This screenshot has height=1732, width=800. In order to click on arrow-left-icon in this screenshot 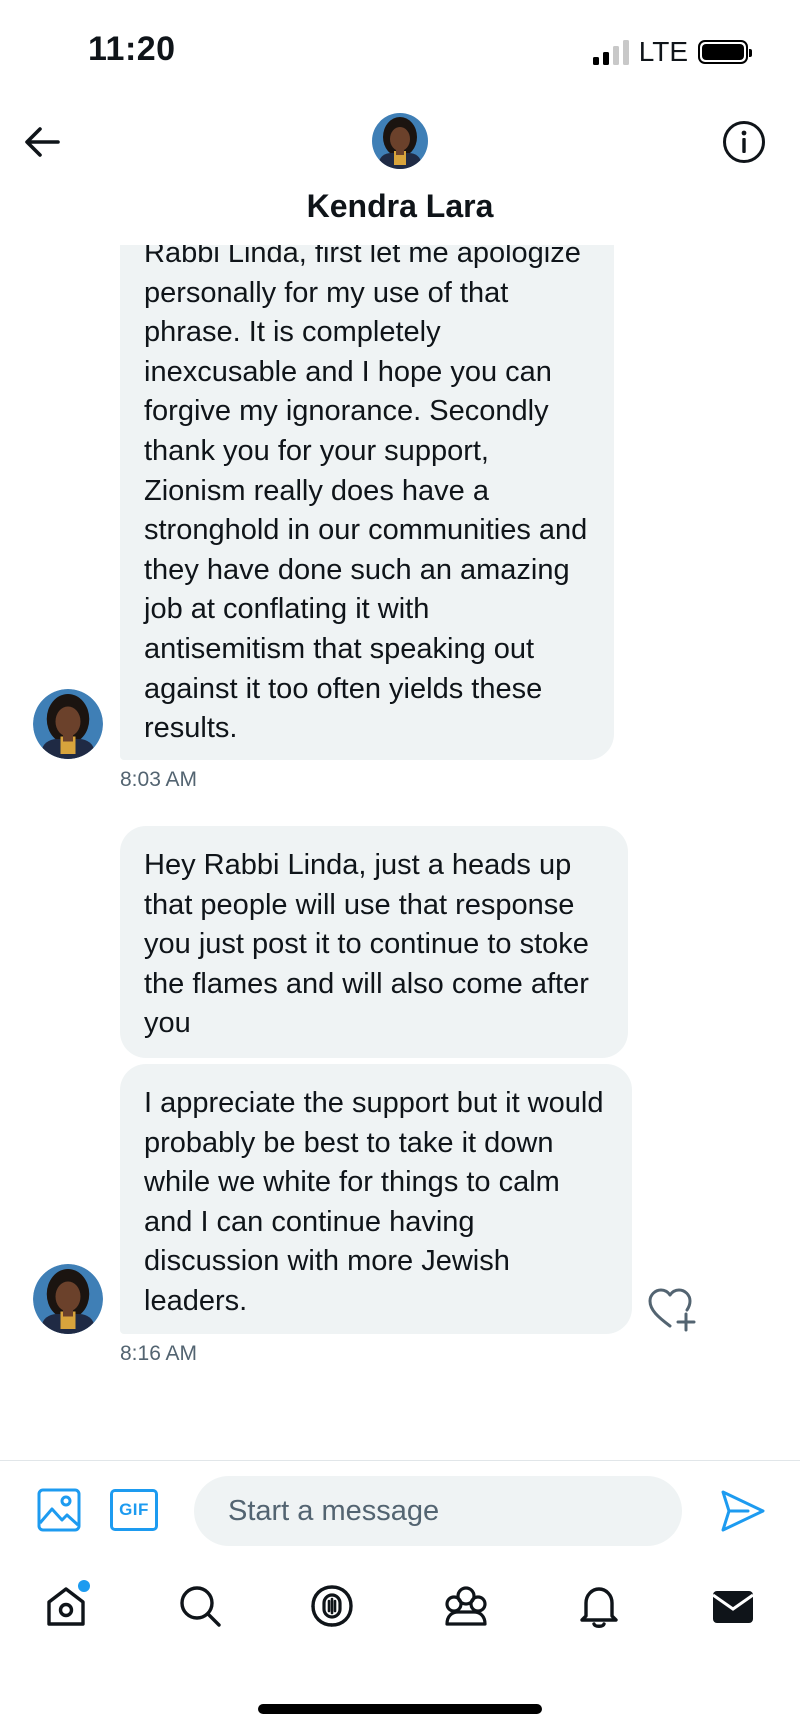, I will do `click(42, 142)`.